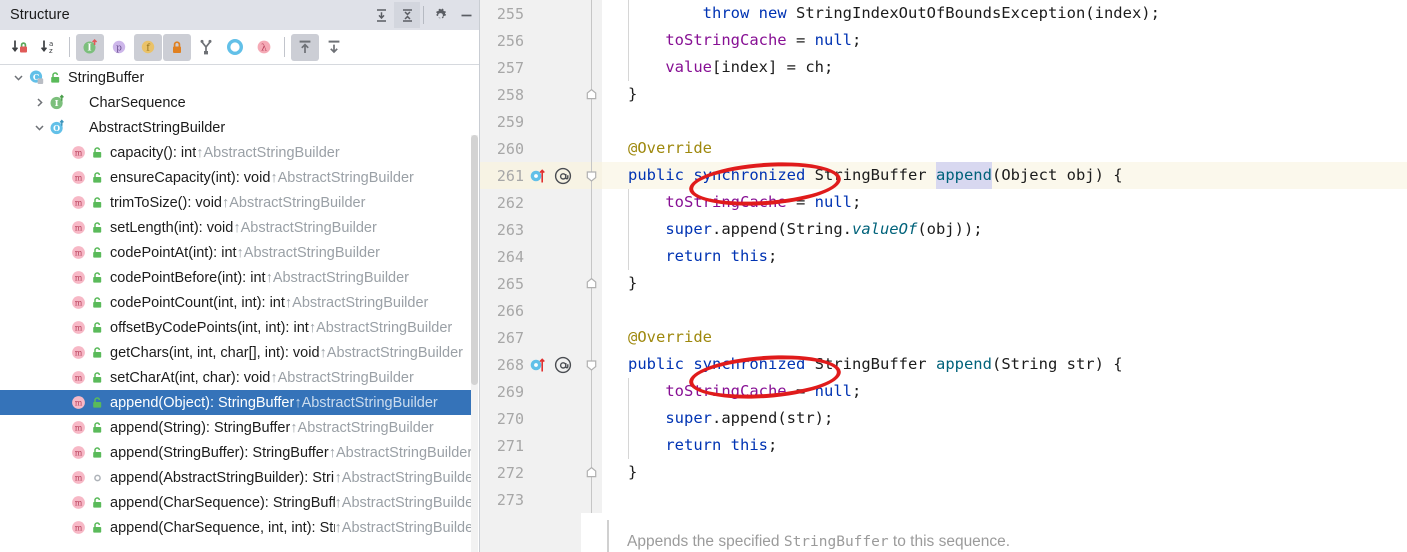  I want to click on tree-node: m capacity(): int ↑AbstractStringBuilder, so click(239, 152).